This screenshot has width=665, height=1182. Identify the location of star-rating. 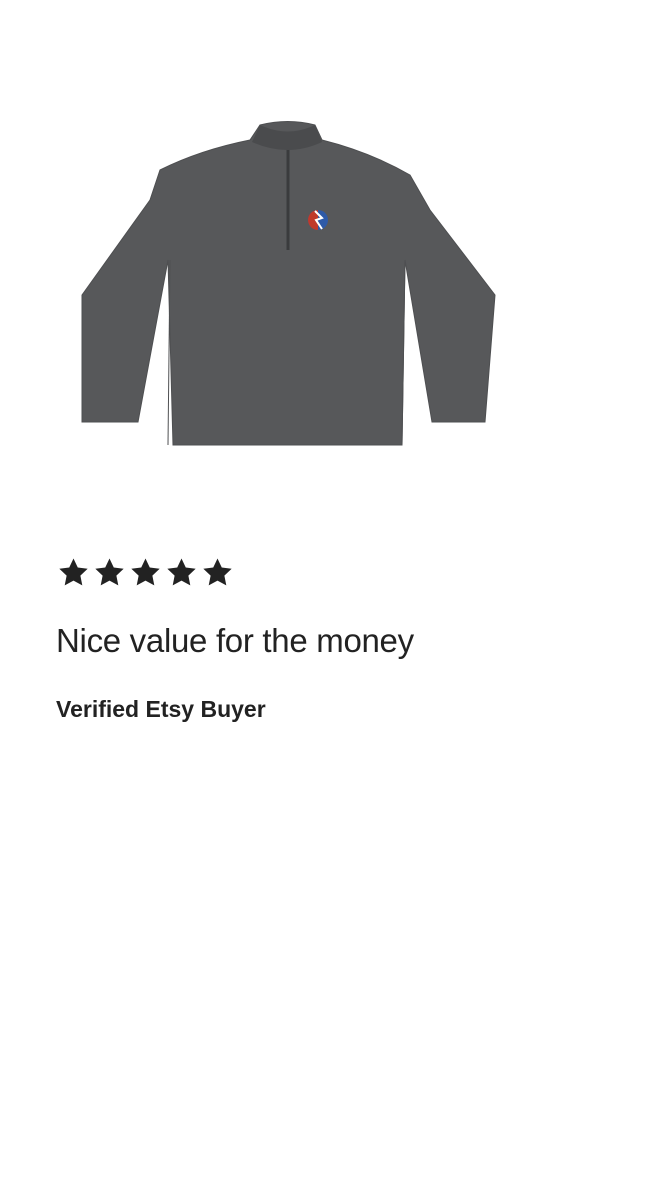
(145, 572).